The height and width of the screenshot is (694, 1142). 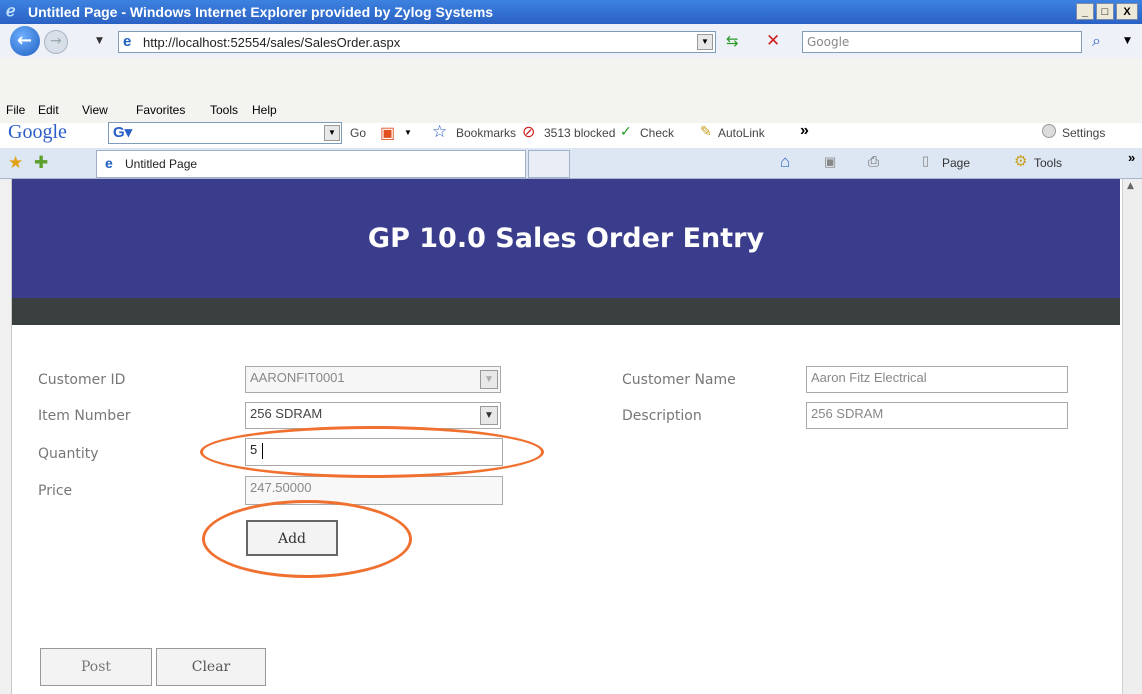 I want to click on back-arrow-icon: ←, so click(x=25, y=40).